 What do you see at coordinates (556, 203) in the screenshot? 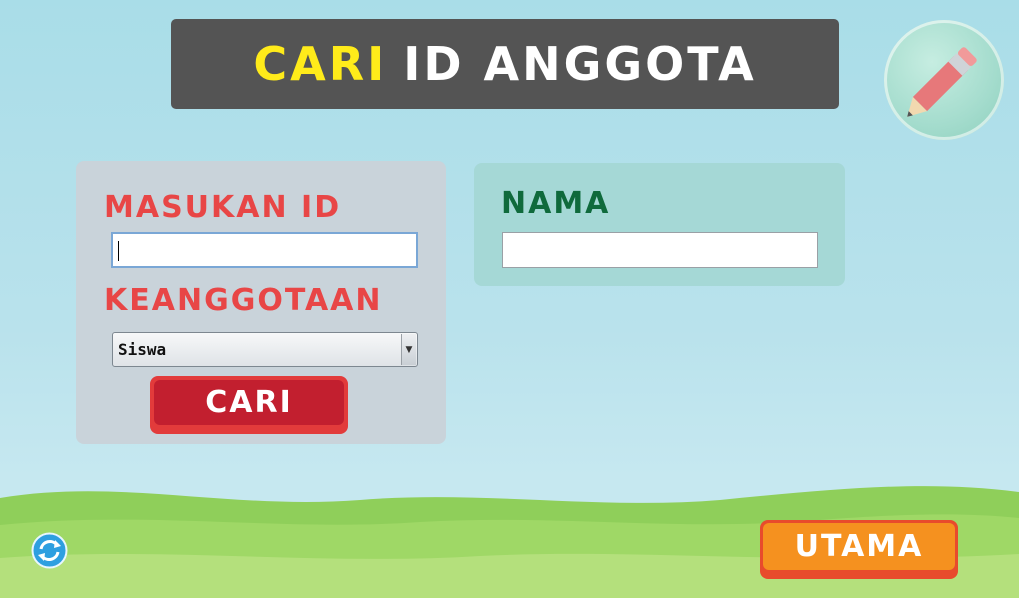
I see `name-label: NAMA` at bounding box center [556, 203].